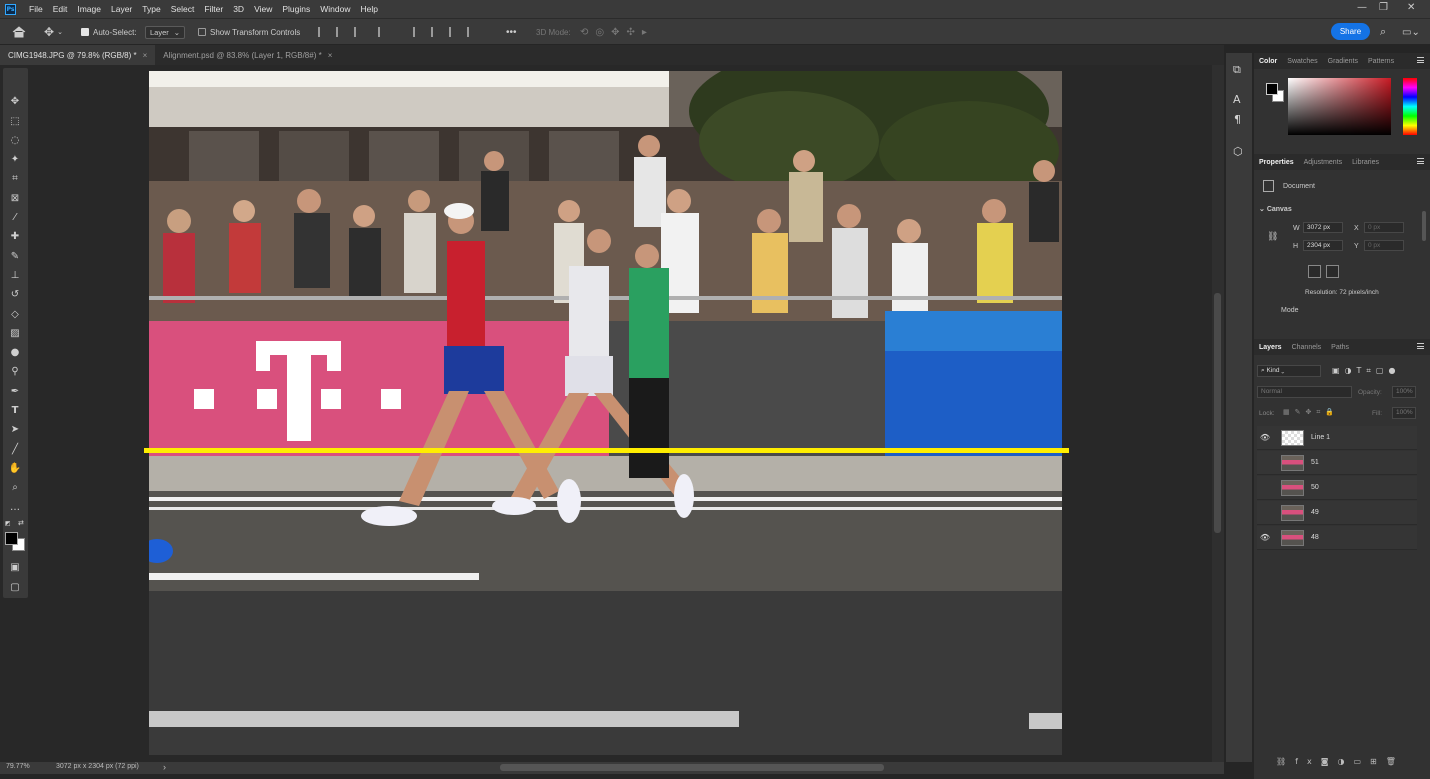 This screenshot has height=779, width=1430. Describe the element at coordinates (1410, 106) in the screenshot. I see `hue-slider` at that location.